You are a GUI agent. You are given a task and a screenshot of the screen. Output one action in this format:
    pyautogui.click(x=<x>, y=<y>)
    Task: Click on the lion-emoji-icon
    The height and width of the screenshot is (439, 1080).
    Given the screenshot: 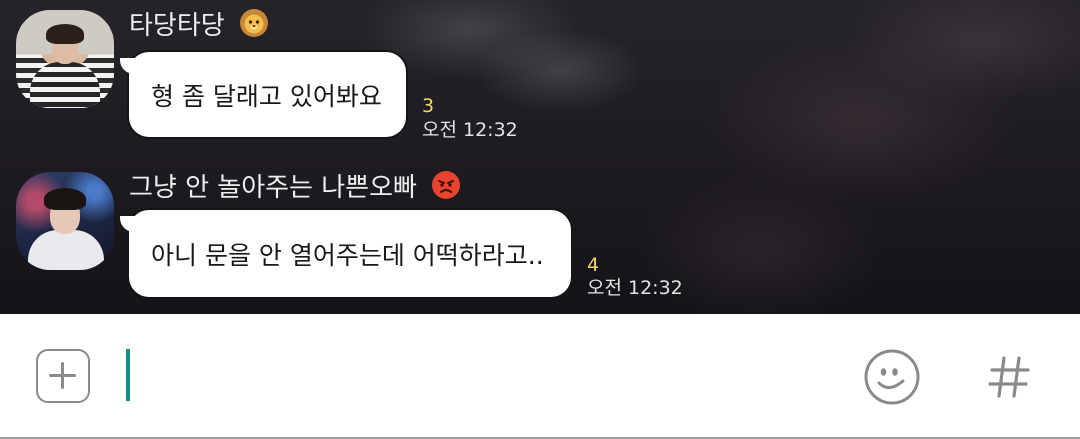 What is the action you would take?
    pyautogui.click(x=254, y=26)
    